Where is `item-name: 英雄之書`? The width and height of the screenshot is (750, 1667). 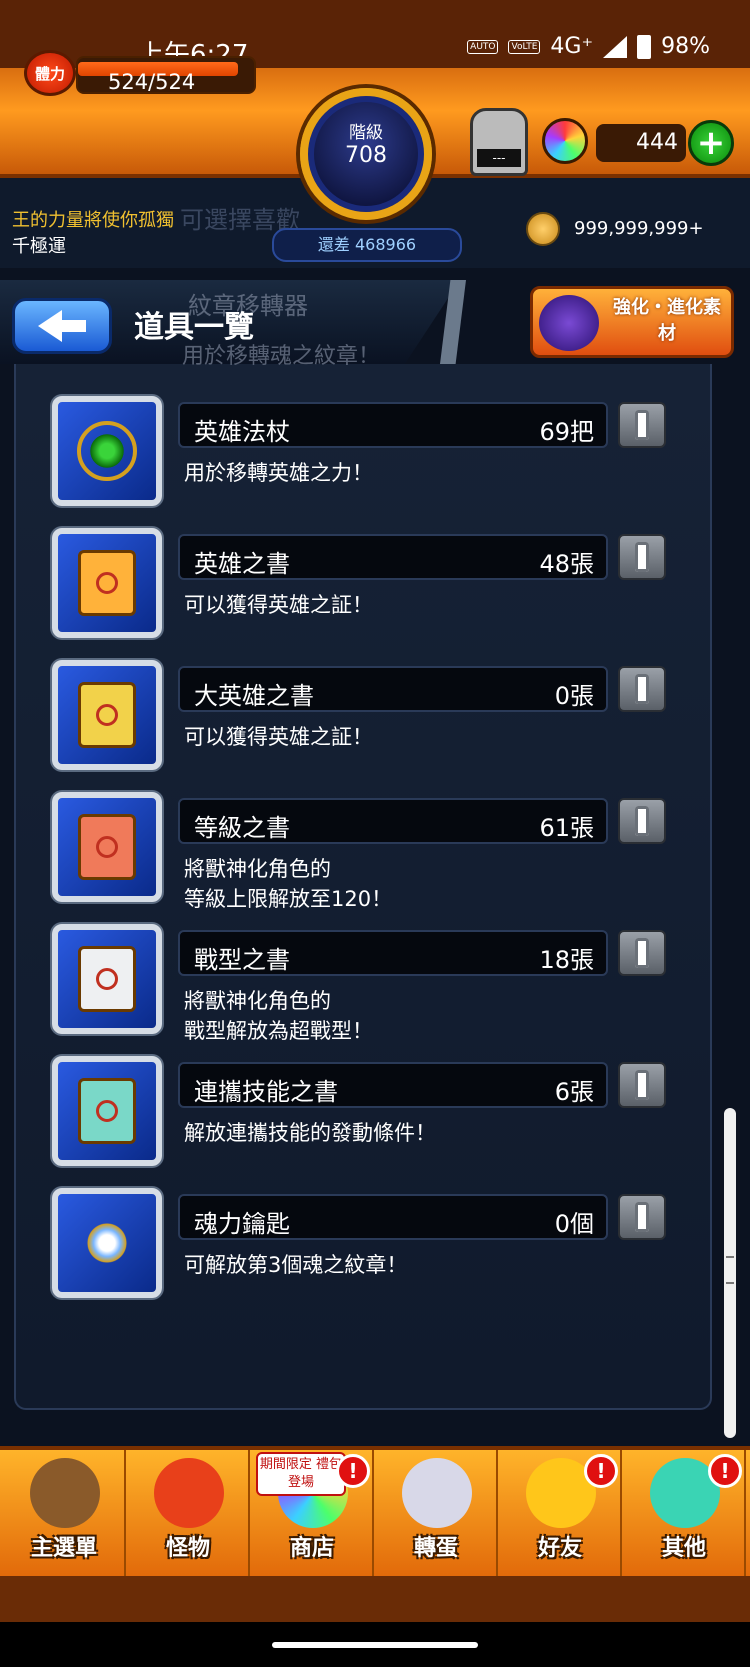
item-name: 英雄之書 is located at coordinates (242, 564).